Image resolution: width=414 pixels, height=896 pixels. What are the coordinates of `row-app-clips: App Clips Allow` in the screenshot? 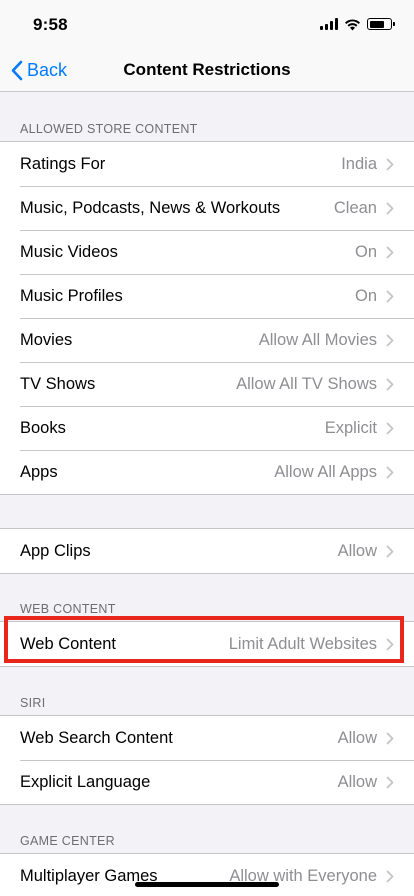 It's located at (207, 551).